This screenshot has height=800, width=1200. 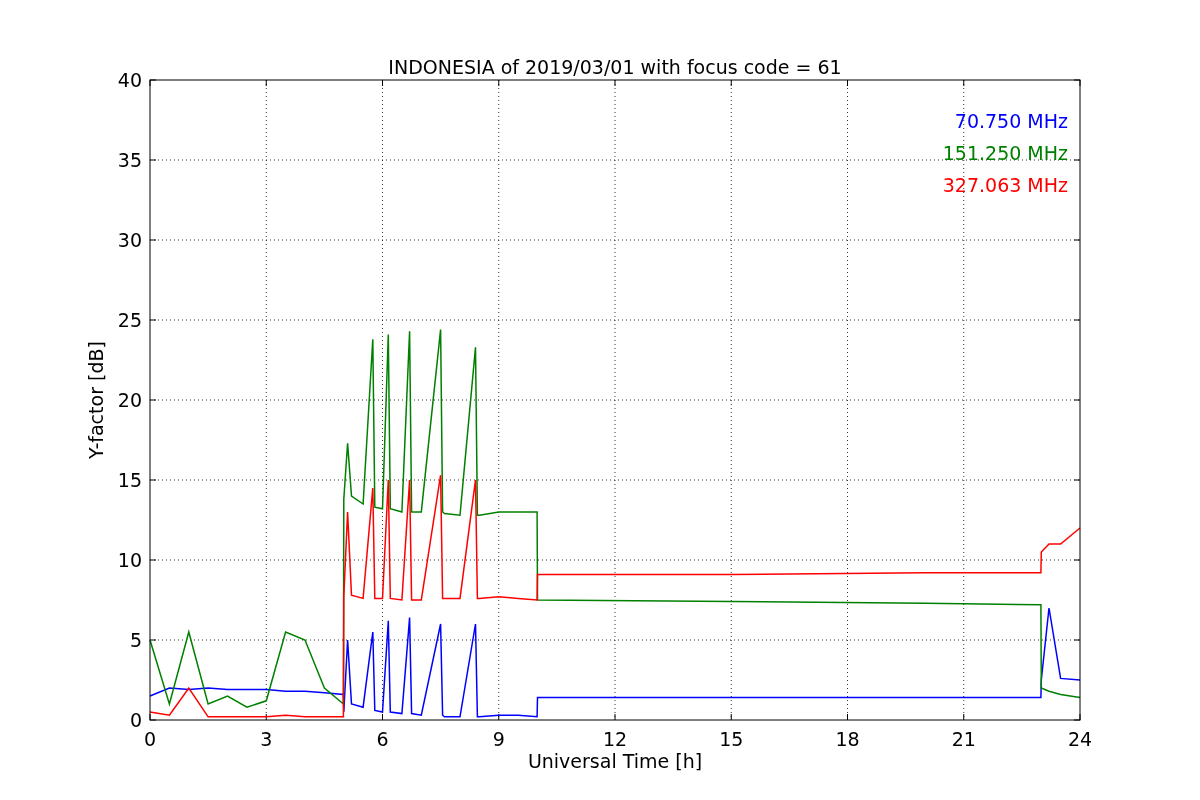 What do you see at coordinates (615, 761) in the screenshot?
I see `axis-label: Universal Time [h]` at bounding box center [615, 761].